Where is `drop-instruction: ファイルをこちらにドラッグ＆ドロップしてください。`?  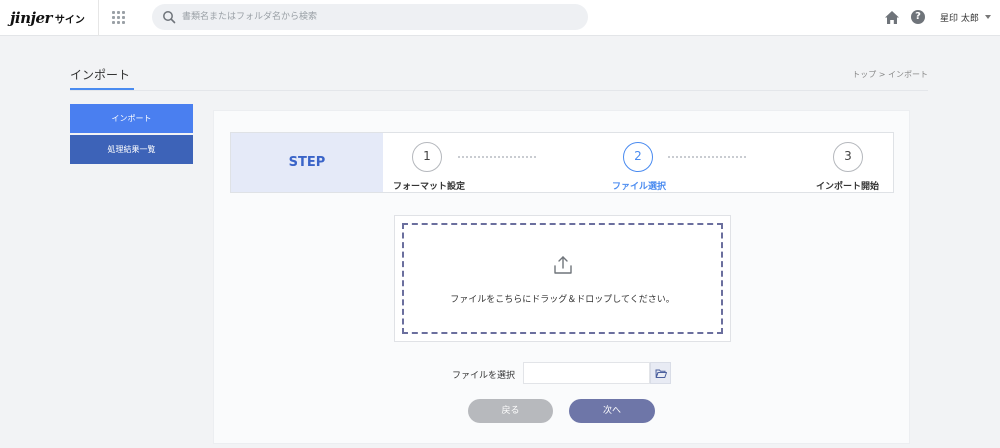 drop-instruction: ファイルをこちらにドラッグ＆ドロップしてください。 is located at coordinates (562, 300).